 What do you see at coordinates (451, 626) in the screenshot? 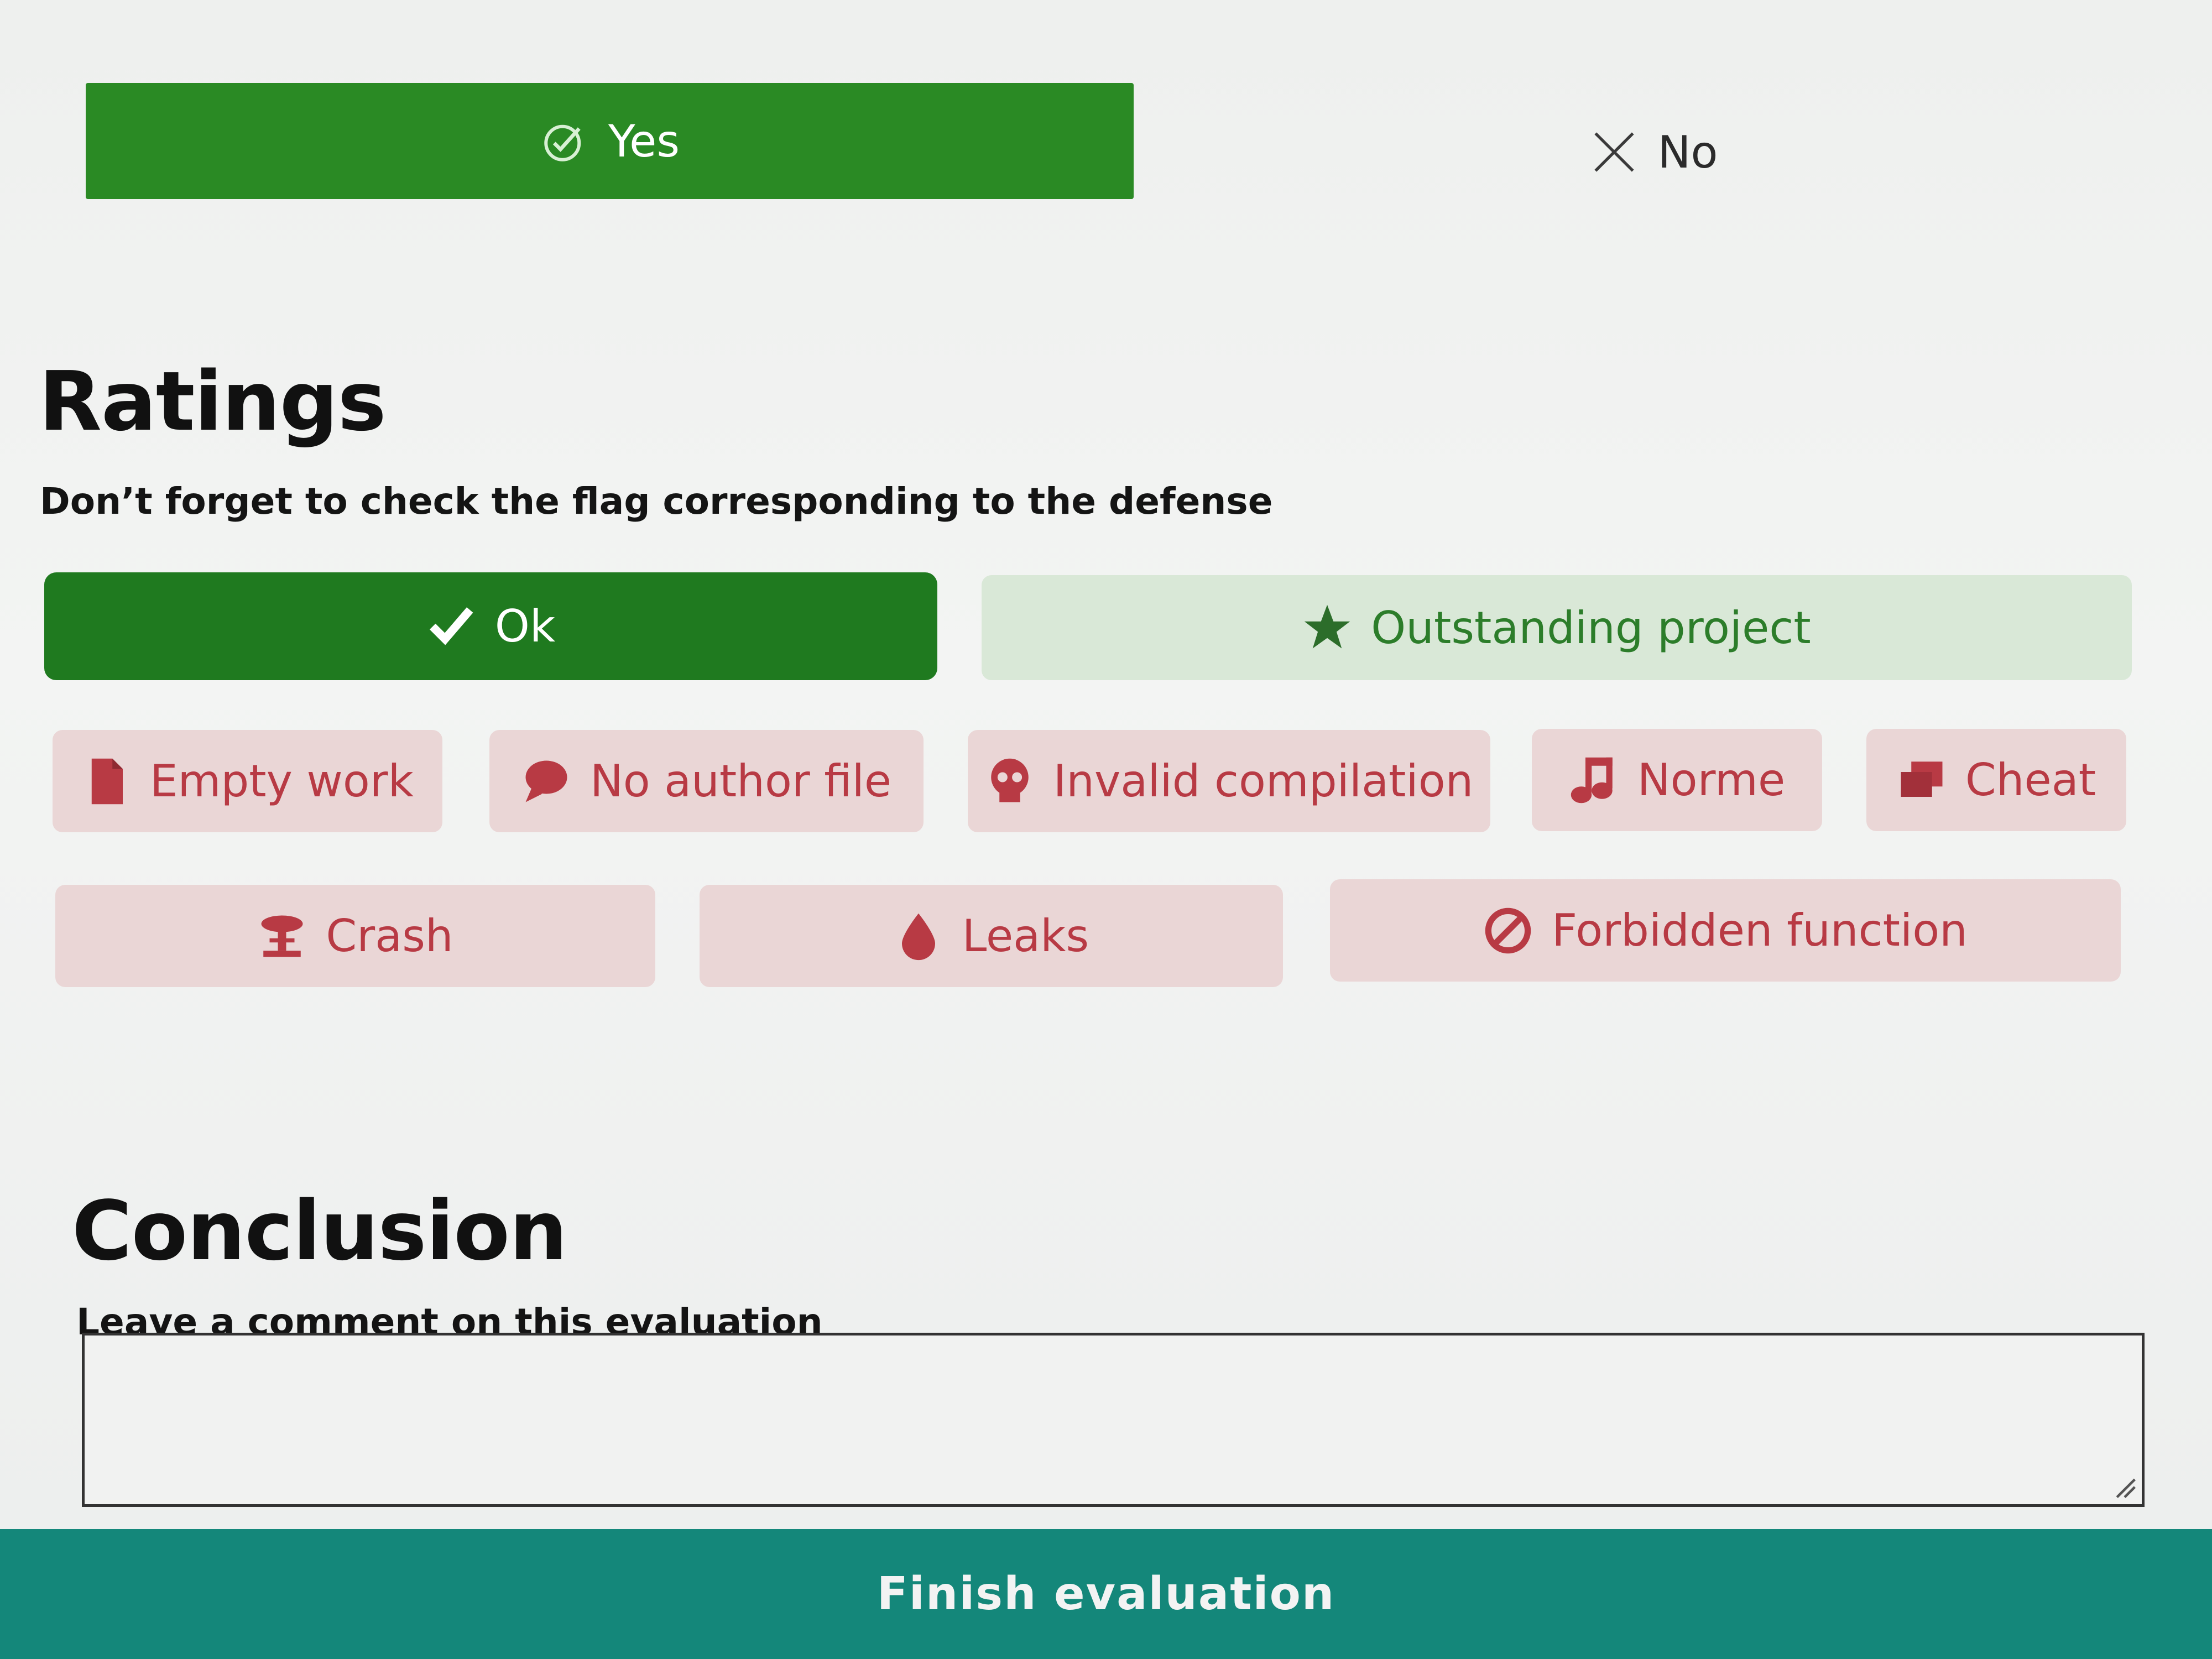
I see `check-icon` at bounding box center [451, 626].